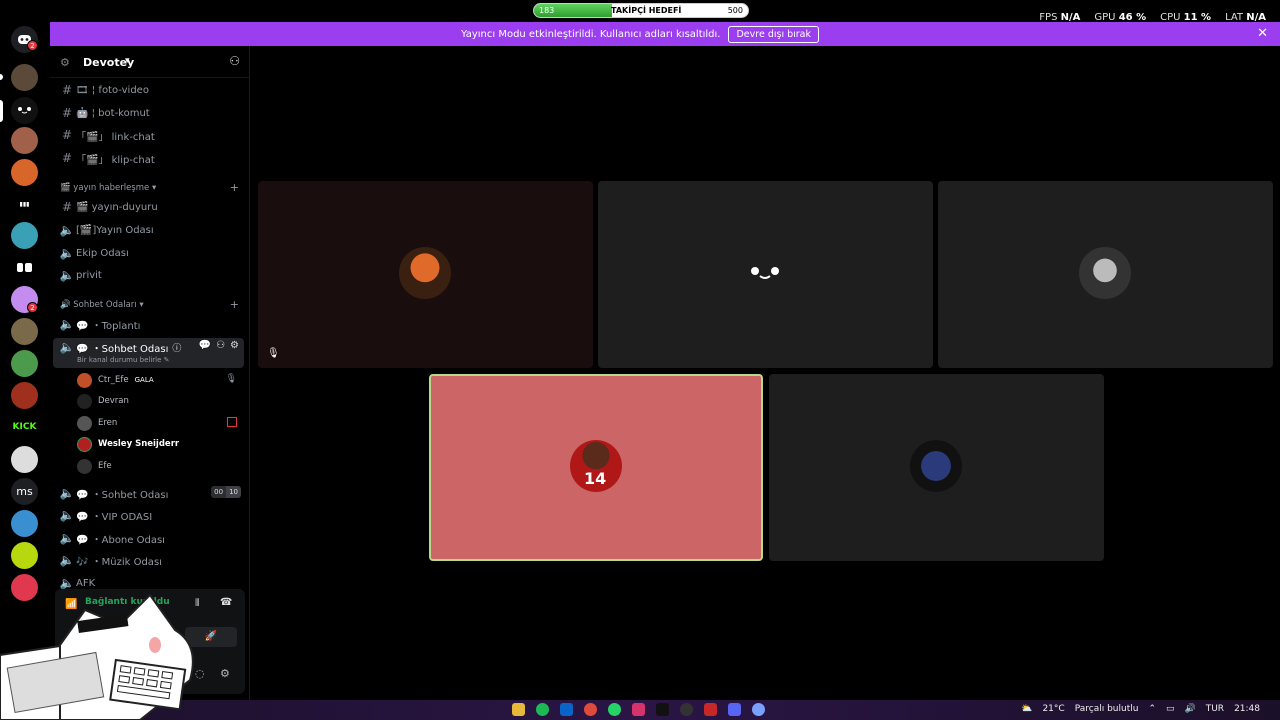  I want to click on voice-user: Eren, so click(97, 423).